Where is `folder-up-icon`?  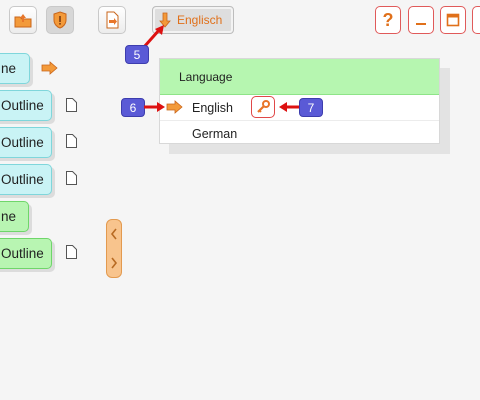
folder-up-icon is located at coordinates (23, 21).